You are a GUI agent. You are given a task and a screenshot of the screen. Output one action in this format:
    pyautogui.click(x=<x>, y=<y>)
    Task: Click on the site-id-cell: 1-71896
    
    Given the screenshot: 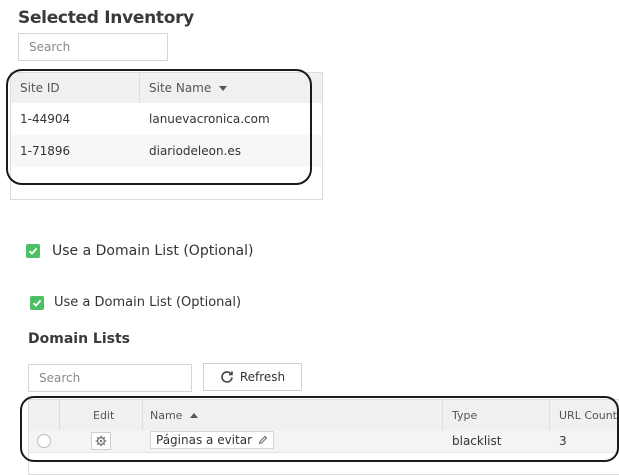 What is the action you would take?
    pyautogui.click(x=45, y=151)
    